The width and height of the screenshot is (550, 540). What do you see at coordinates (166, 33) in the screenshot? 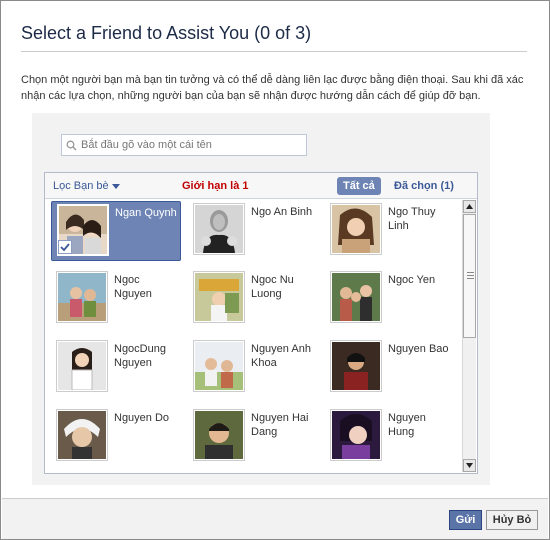
I see `dialog-title: Select a Friend to Assist You (0 of 3)` at bounding box center [166, 33].